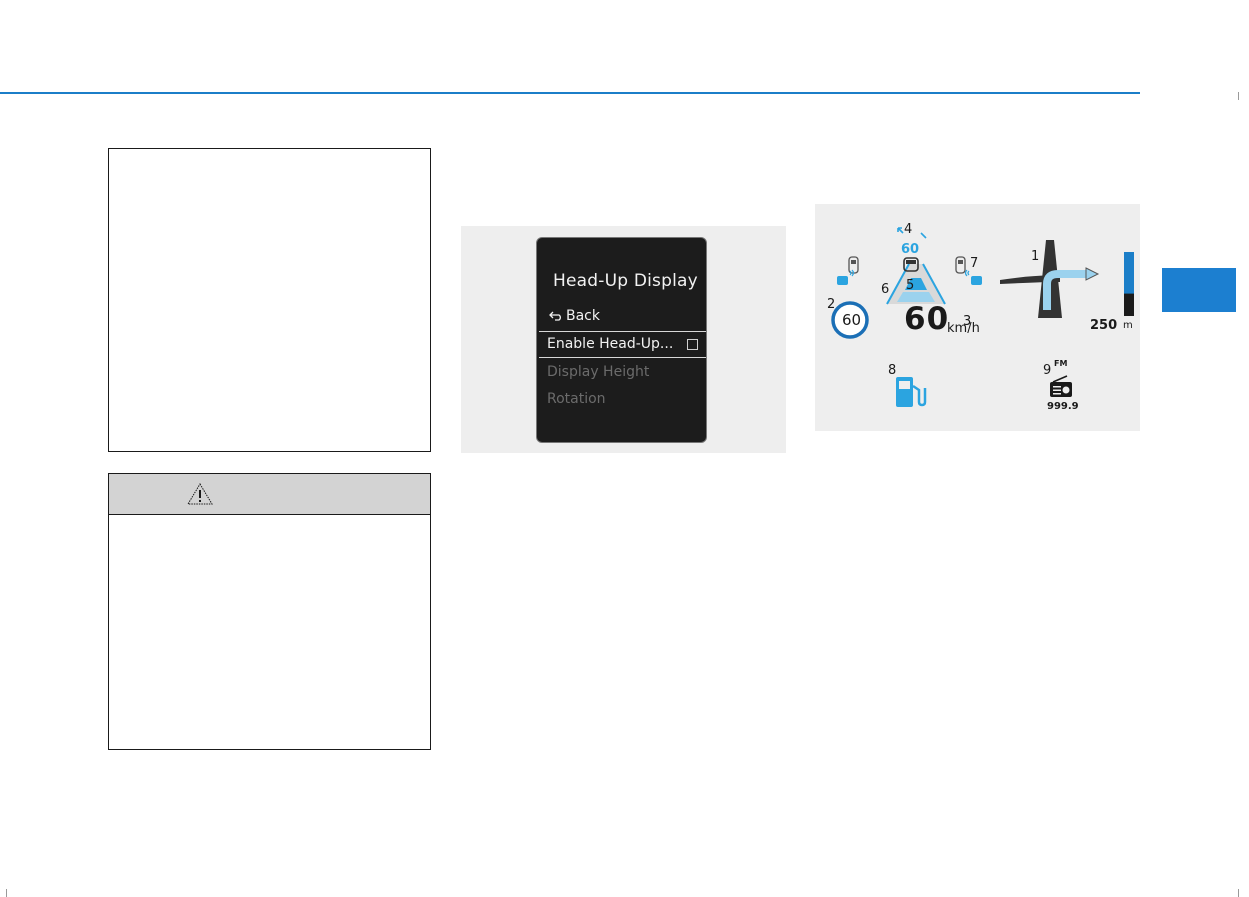 Image resolution: width=1249 pixels, height=897 pixels. I want to click on warning-header, so click(269, 494).